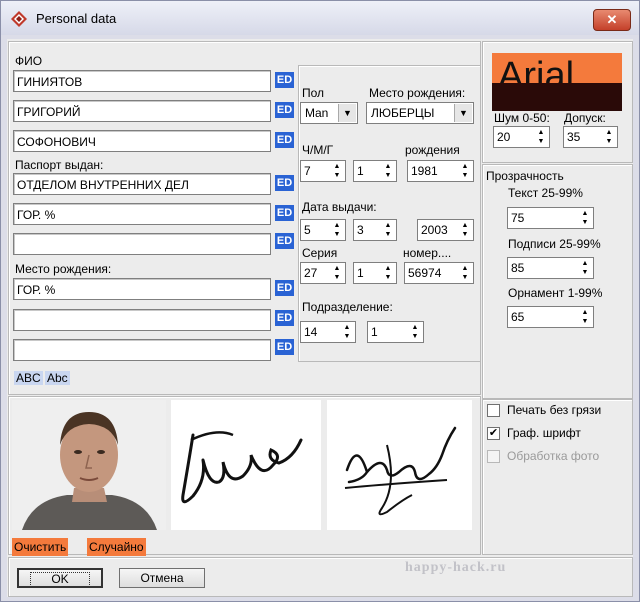  What do you see at coordinates (284, 183) in the screenshot?
I see `ed-button-issued1: ED` at bounding box center [284, 183].